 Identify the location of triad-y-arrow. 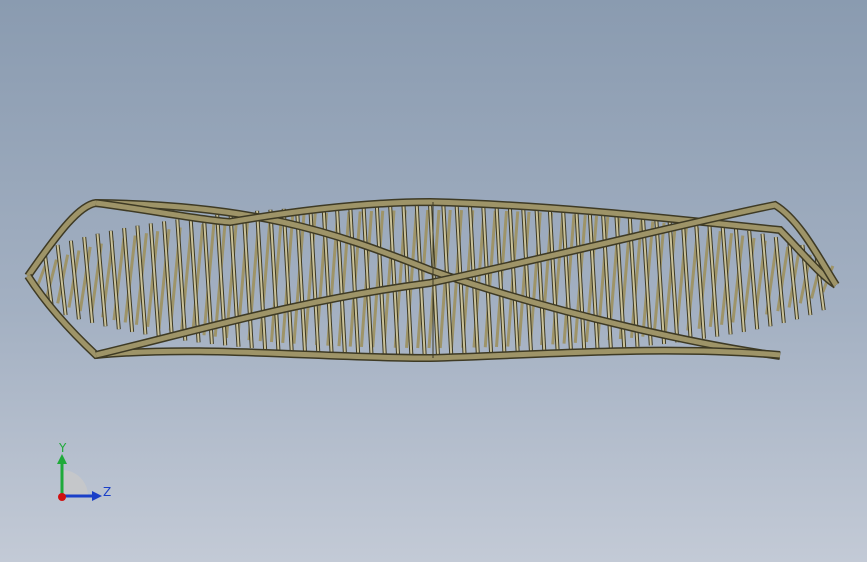
(62, 459).